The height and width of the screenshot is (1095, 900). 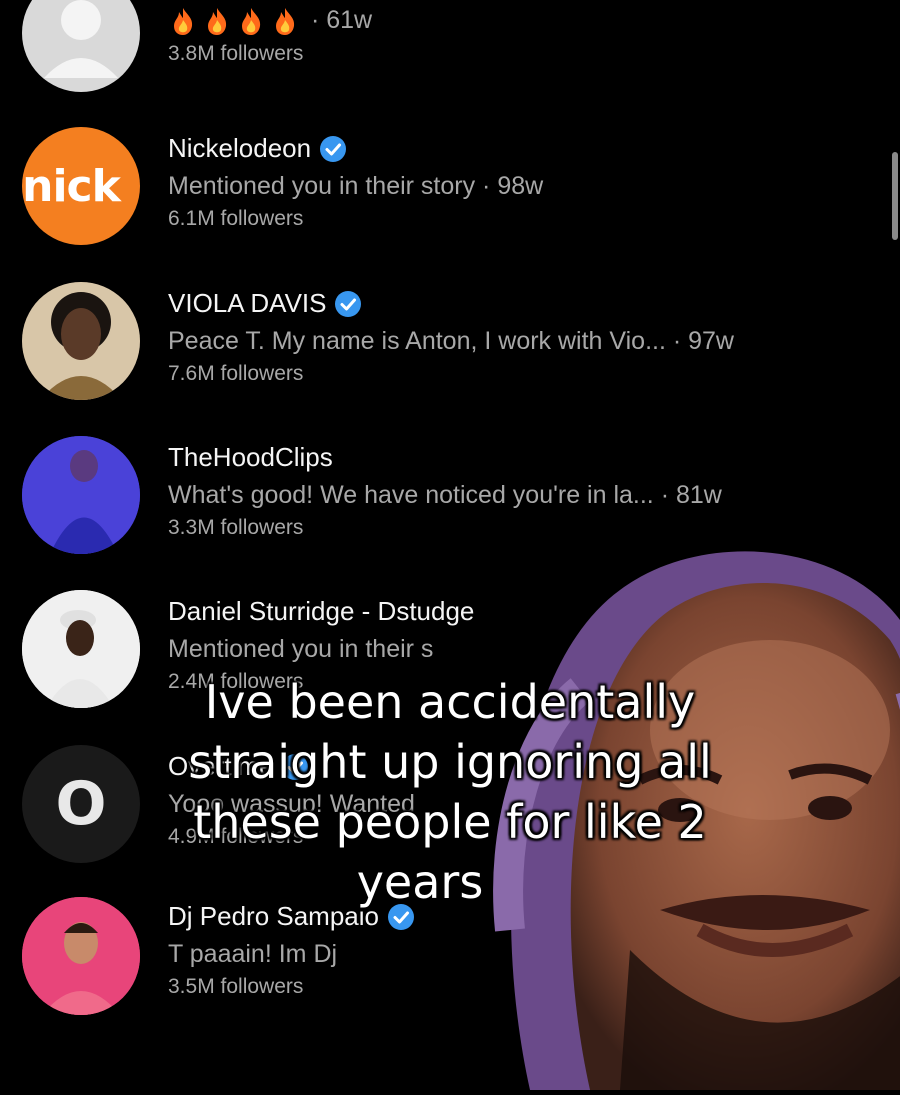 What do you see at coordinates (321, 611) in the screenshot?
I see `username: Daniel Sturridge - Dstudge` at bounding box center [321, 611].